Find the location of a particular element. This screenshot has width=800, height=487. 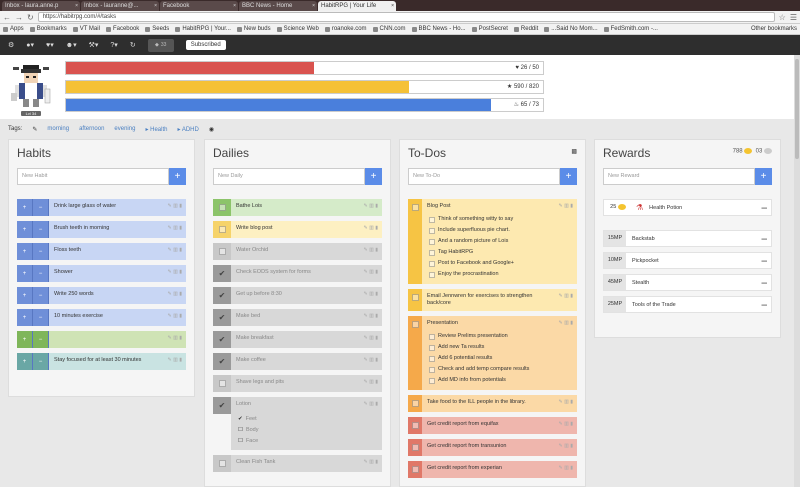

reward-item: 15MP Backstab ▬ is located at coordinates (687, 238).